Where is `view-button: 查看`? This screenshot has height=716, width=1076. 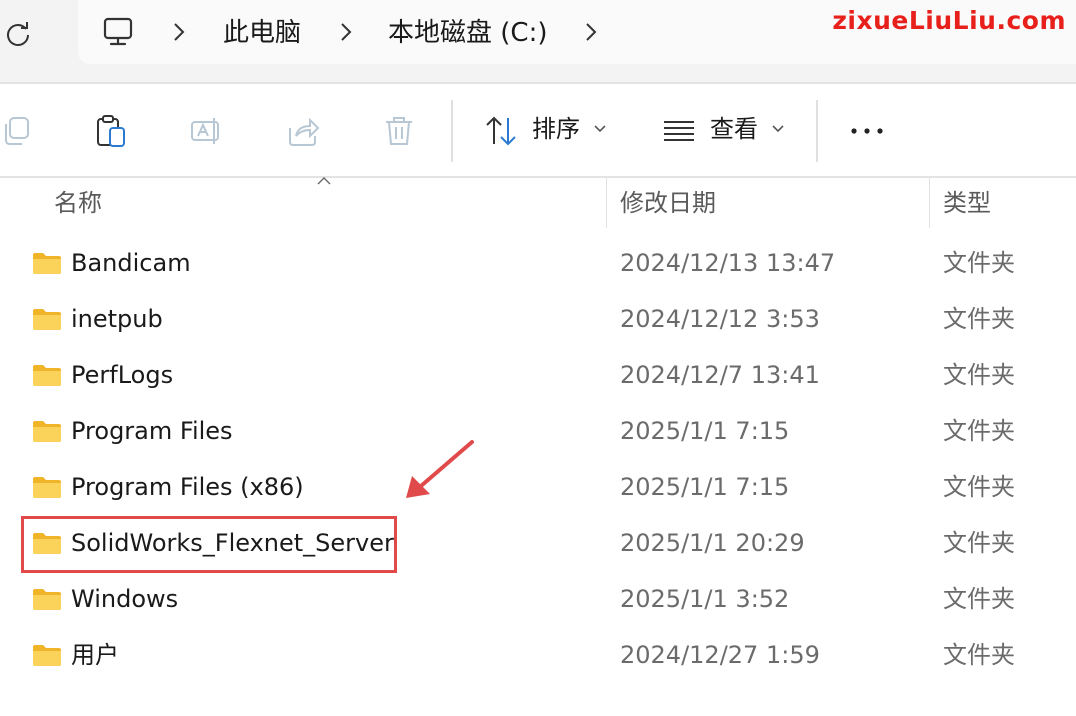
view-button: 查看 is located at coordinates (734, 129).